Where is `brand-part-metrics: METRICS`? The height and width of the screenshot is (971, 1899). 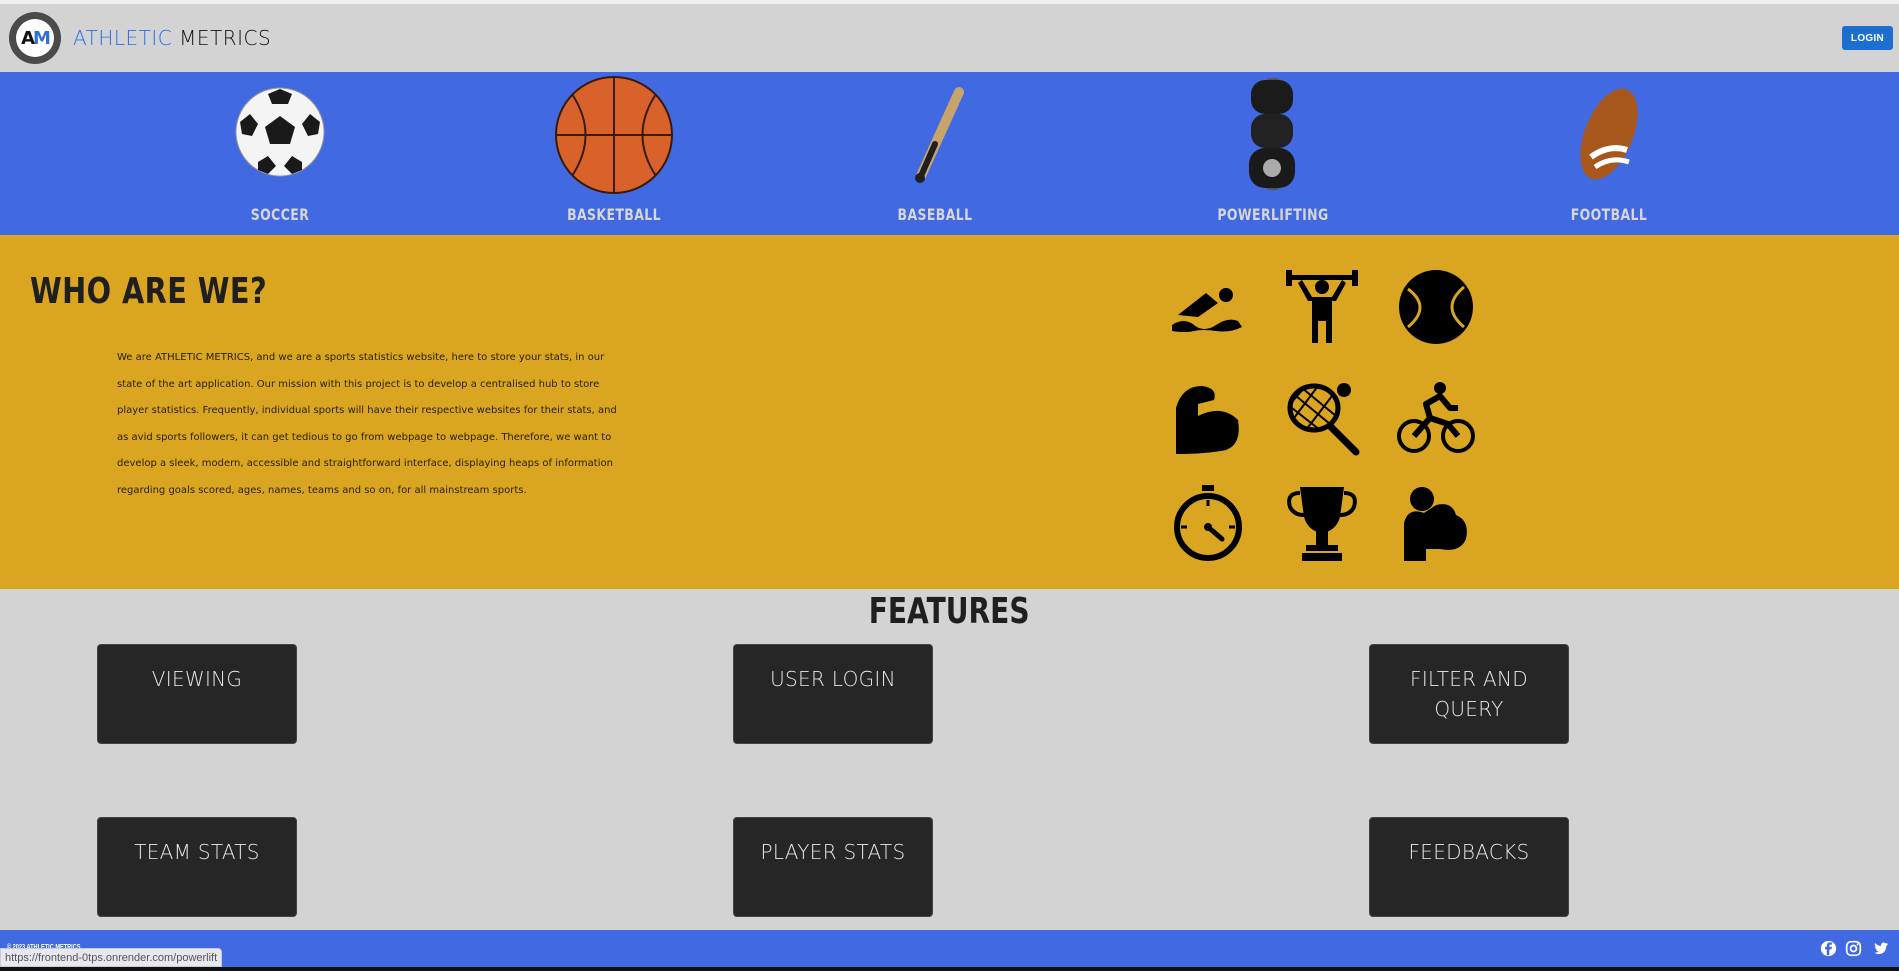
brand-part-metrics: METRICS is located at coordinates (225, 38).